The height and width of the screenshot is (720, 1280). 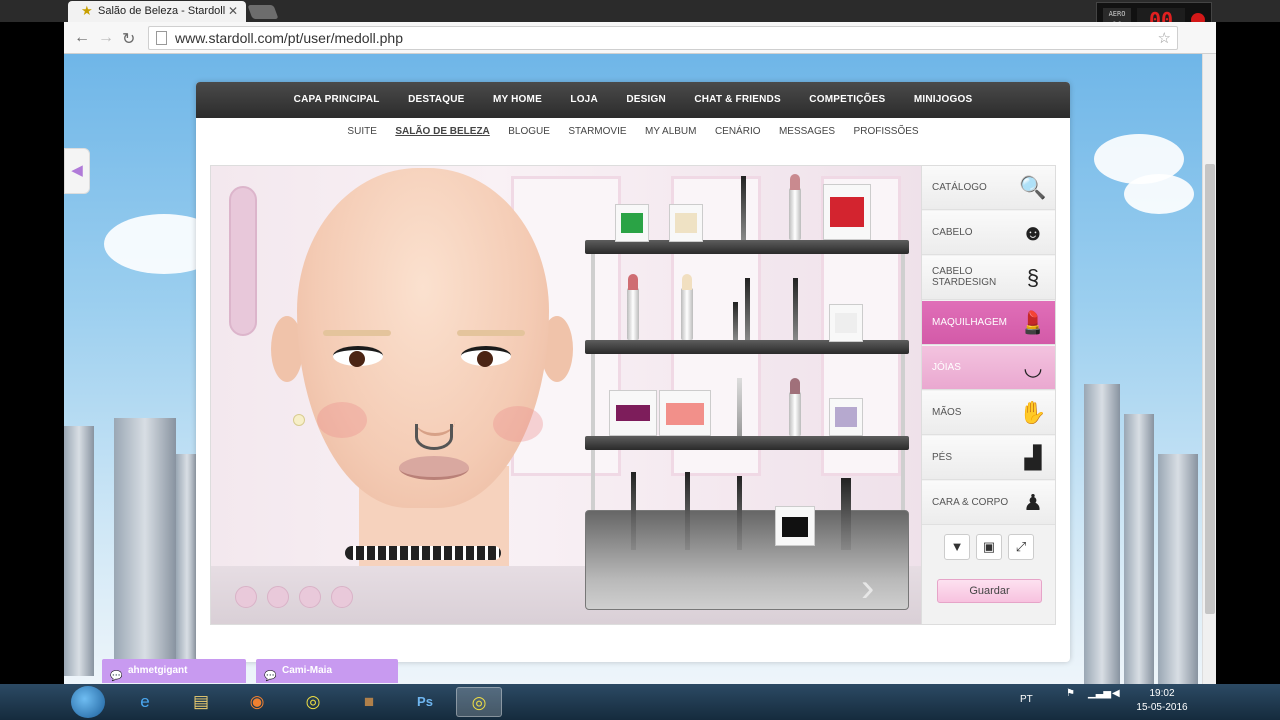 I want to click on stardoll-favicon-icon: ★, so click(x=87, y=10).